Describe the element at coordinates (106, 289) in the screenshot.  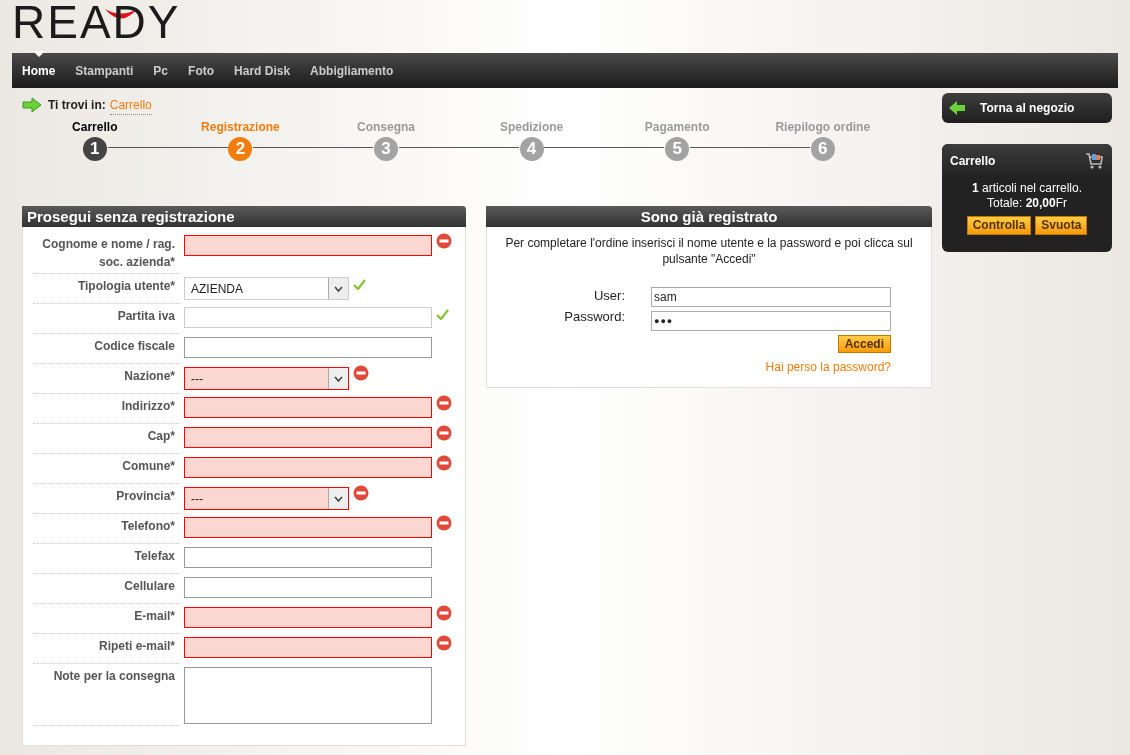
I see `field-label: Tipologia utente*` at that location.